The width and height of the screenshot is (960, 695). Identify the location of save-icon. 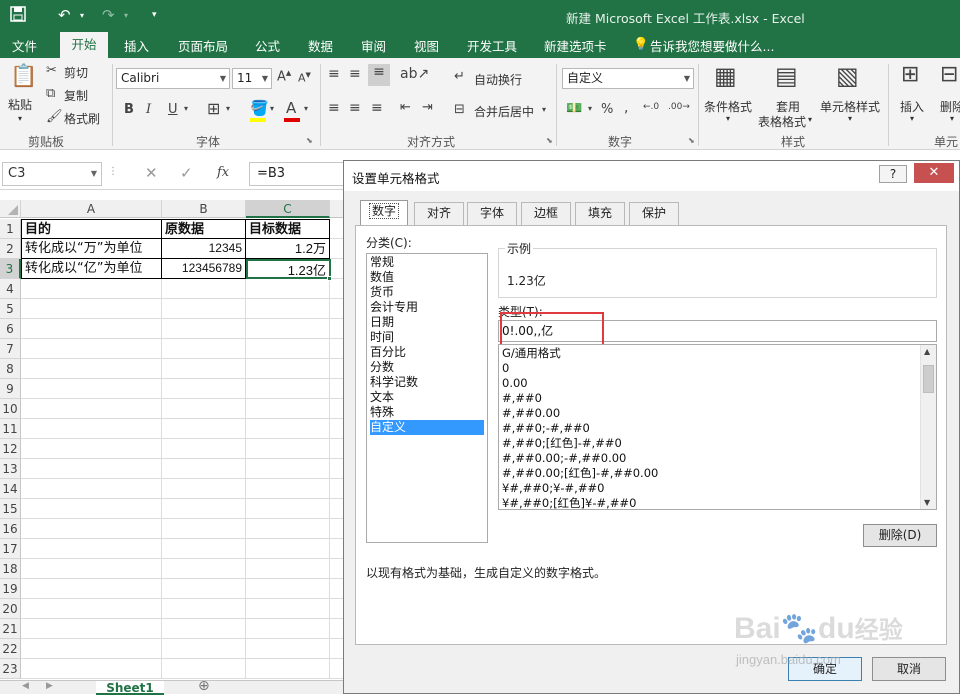
(18, 16).